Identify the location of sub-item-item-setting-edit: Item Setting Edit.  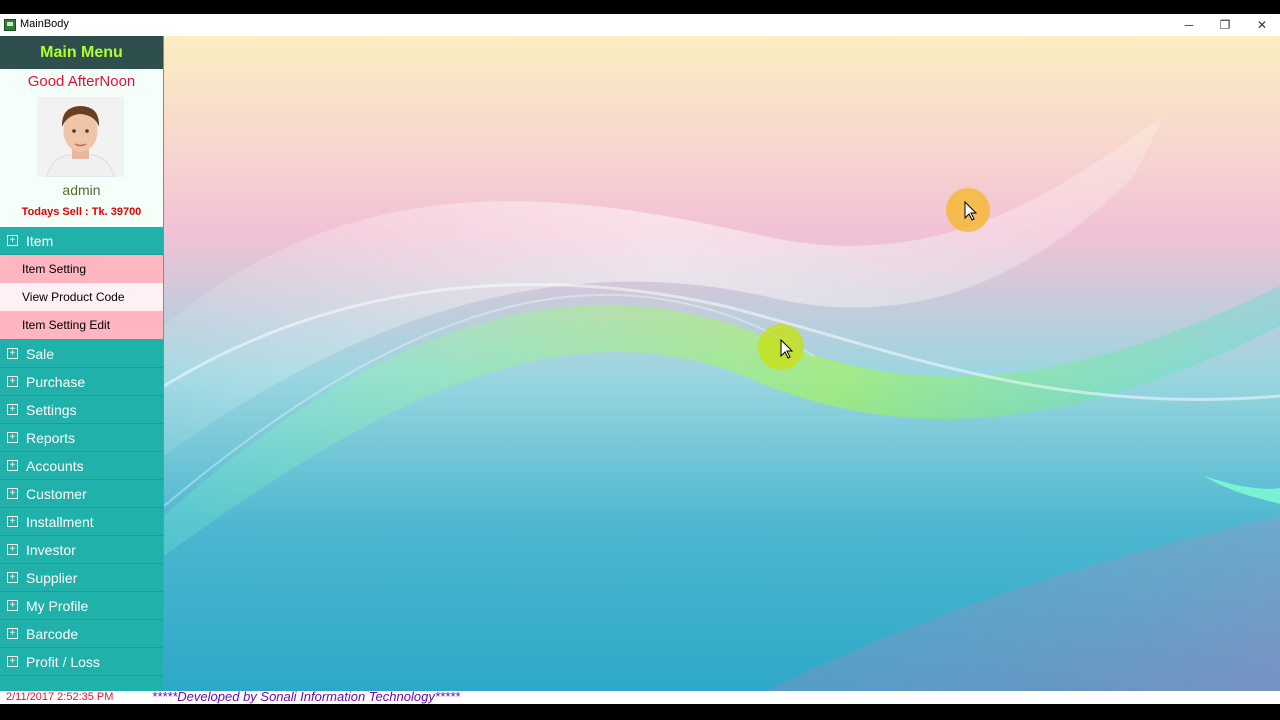
(81, 325).